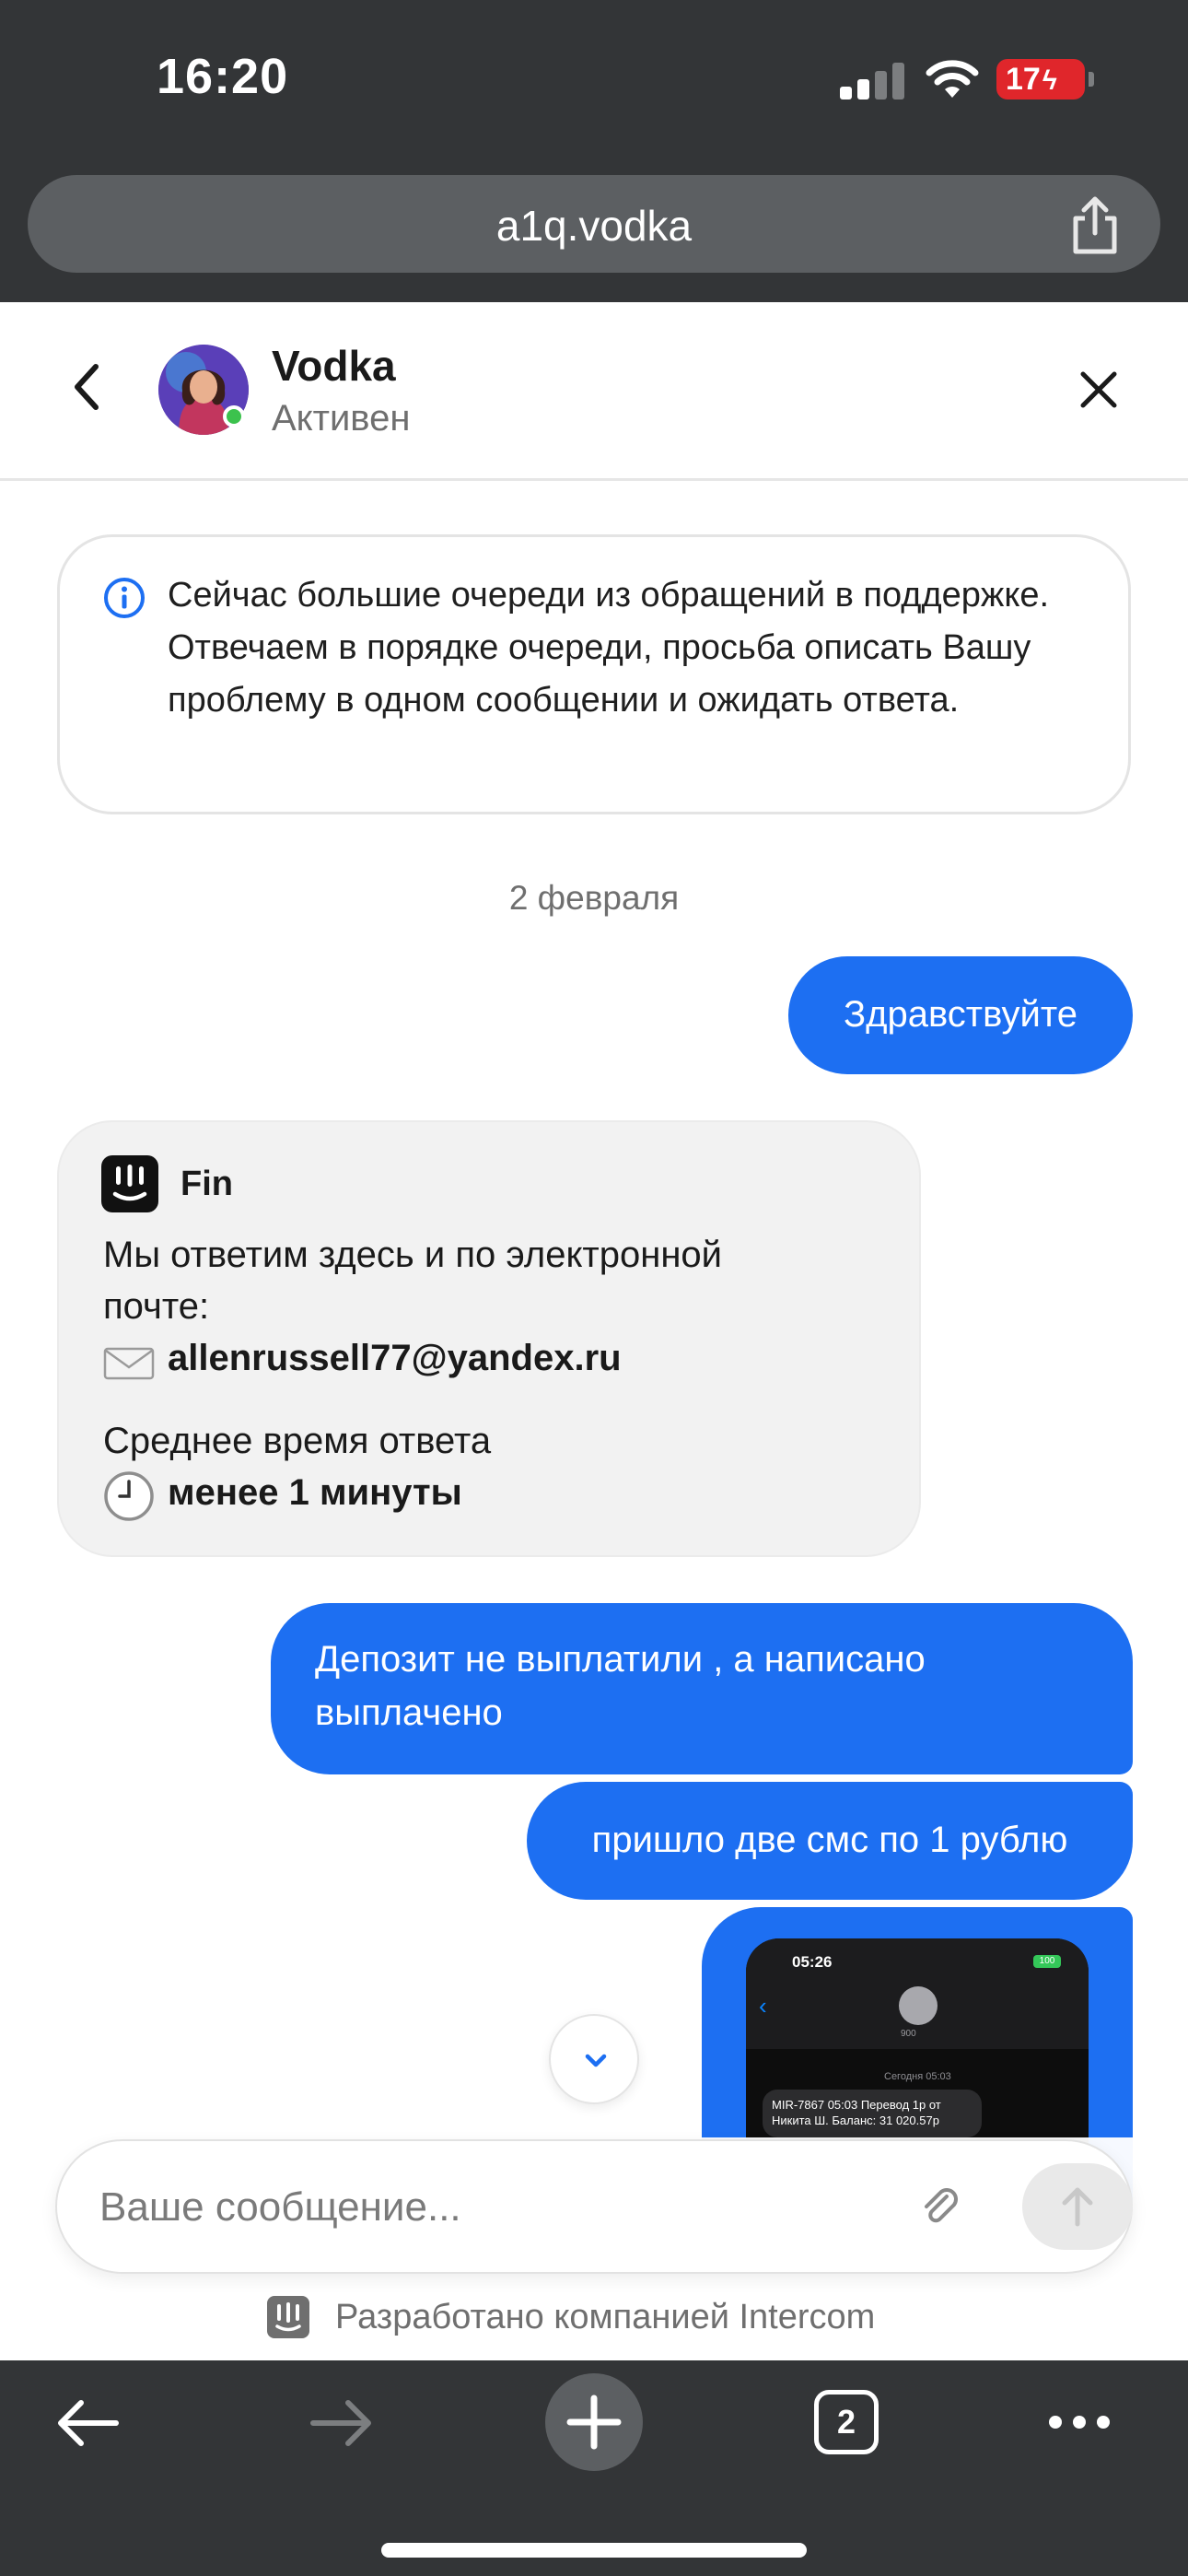 The height and width of the screenshot is (2576, 1188). Describe the element at coordinates (395, 1358) in the screenshot. I see `bot-email: allenrussell77@yandex.ru` at that location.